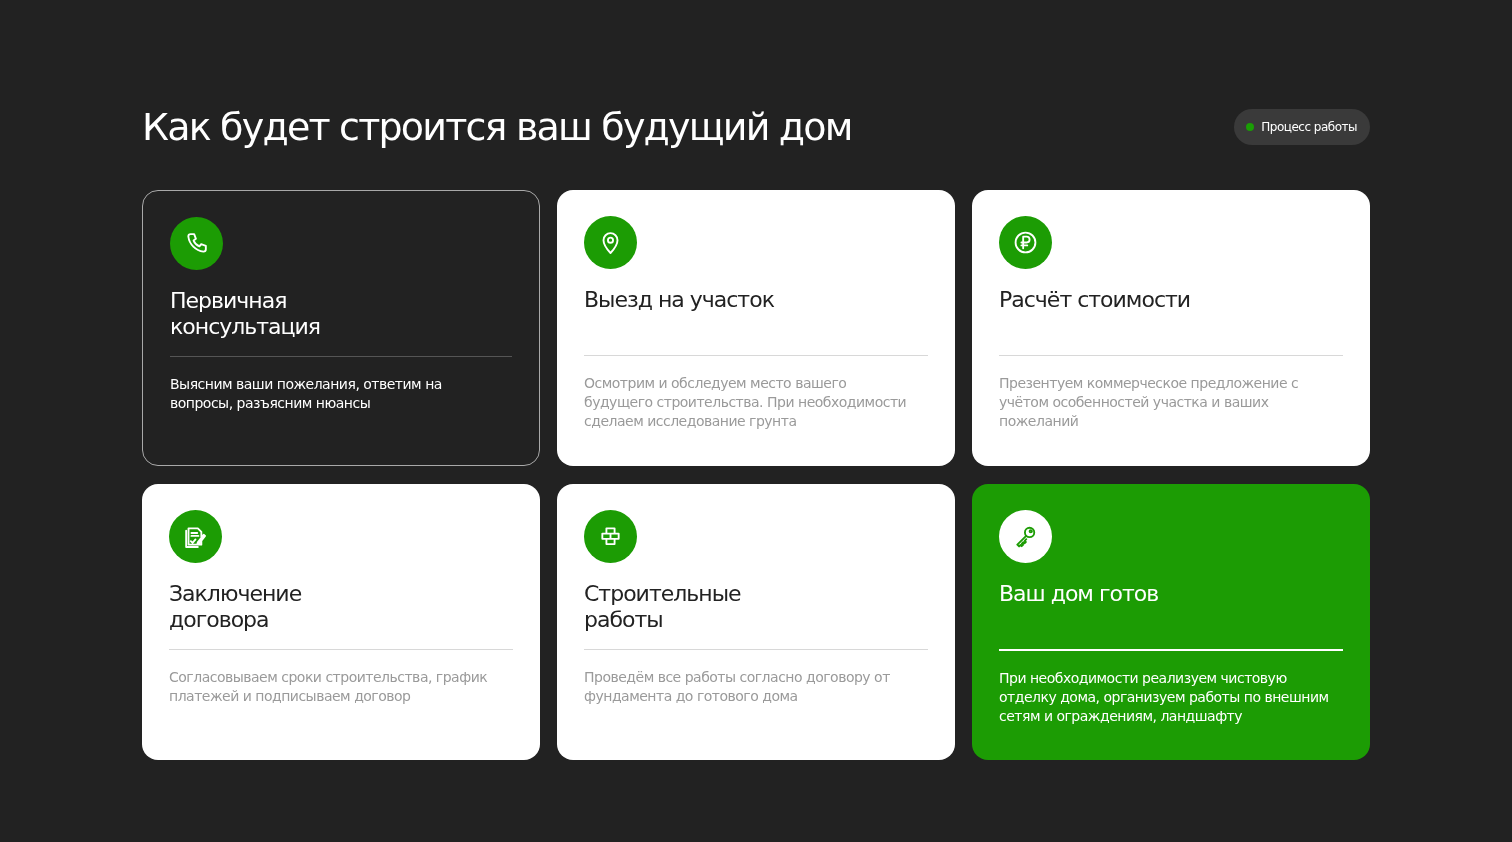 Image resolution: width=1512 pixels, height=842 pixels. I want to click on card-title: Строительные работы, so click(663, 607).